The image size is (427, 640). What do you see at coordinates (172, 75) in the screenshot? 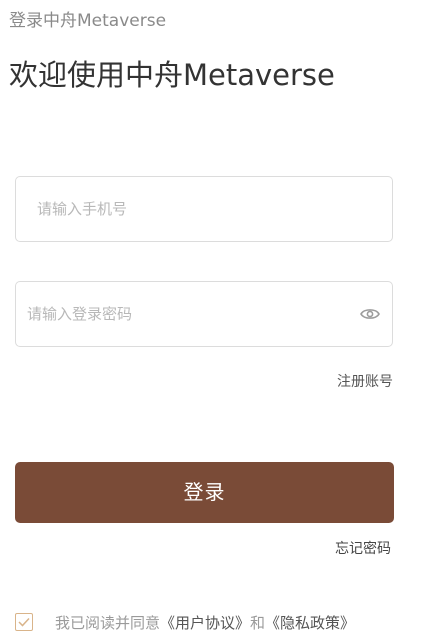
I see `page-title: 欢迎使用中舟Metaverse` at bounding box center [172, 75].